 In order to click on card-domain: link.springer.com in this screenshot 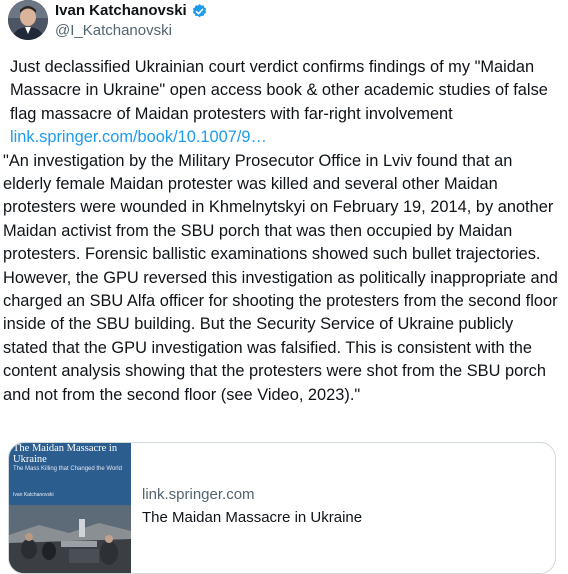, I will do `click(198, 494)`.